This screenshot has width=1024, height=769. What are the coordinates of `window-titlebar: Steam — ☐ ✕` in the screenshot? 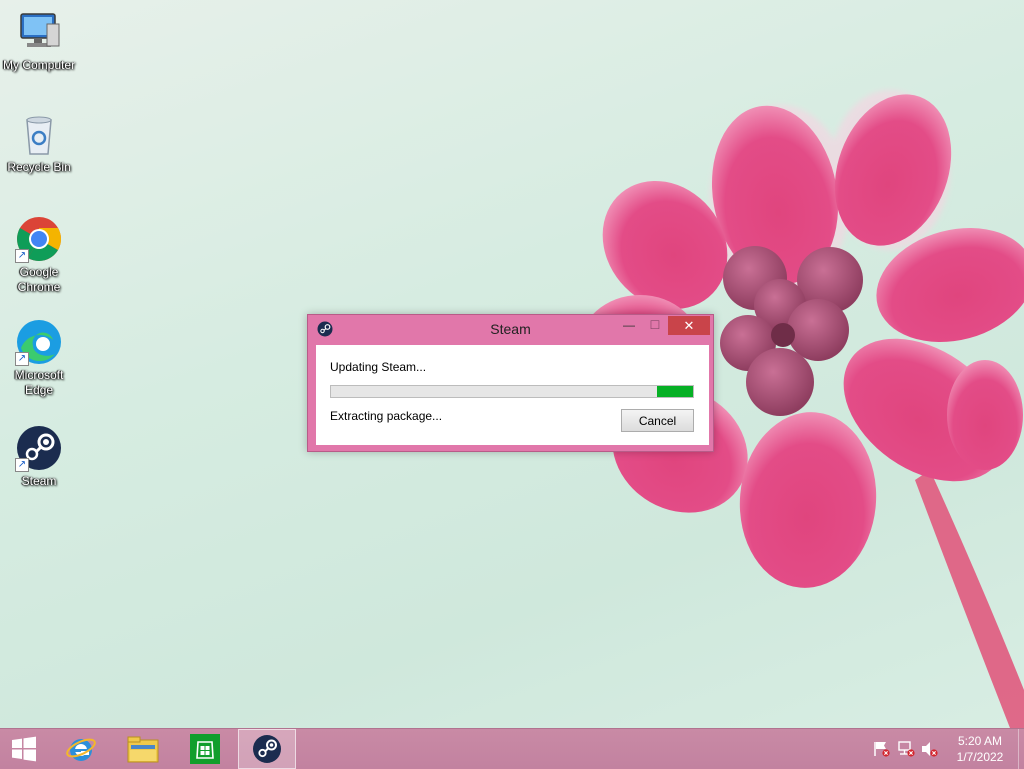 It's located at (510, 329).